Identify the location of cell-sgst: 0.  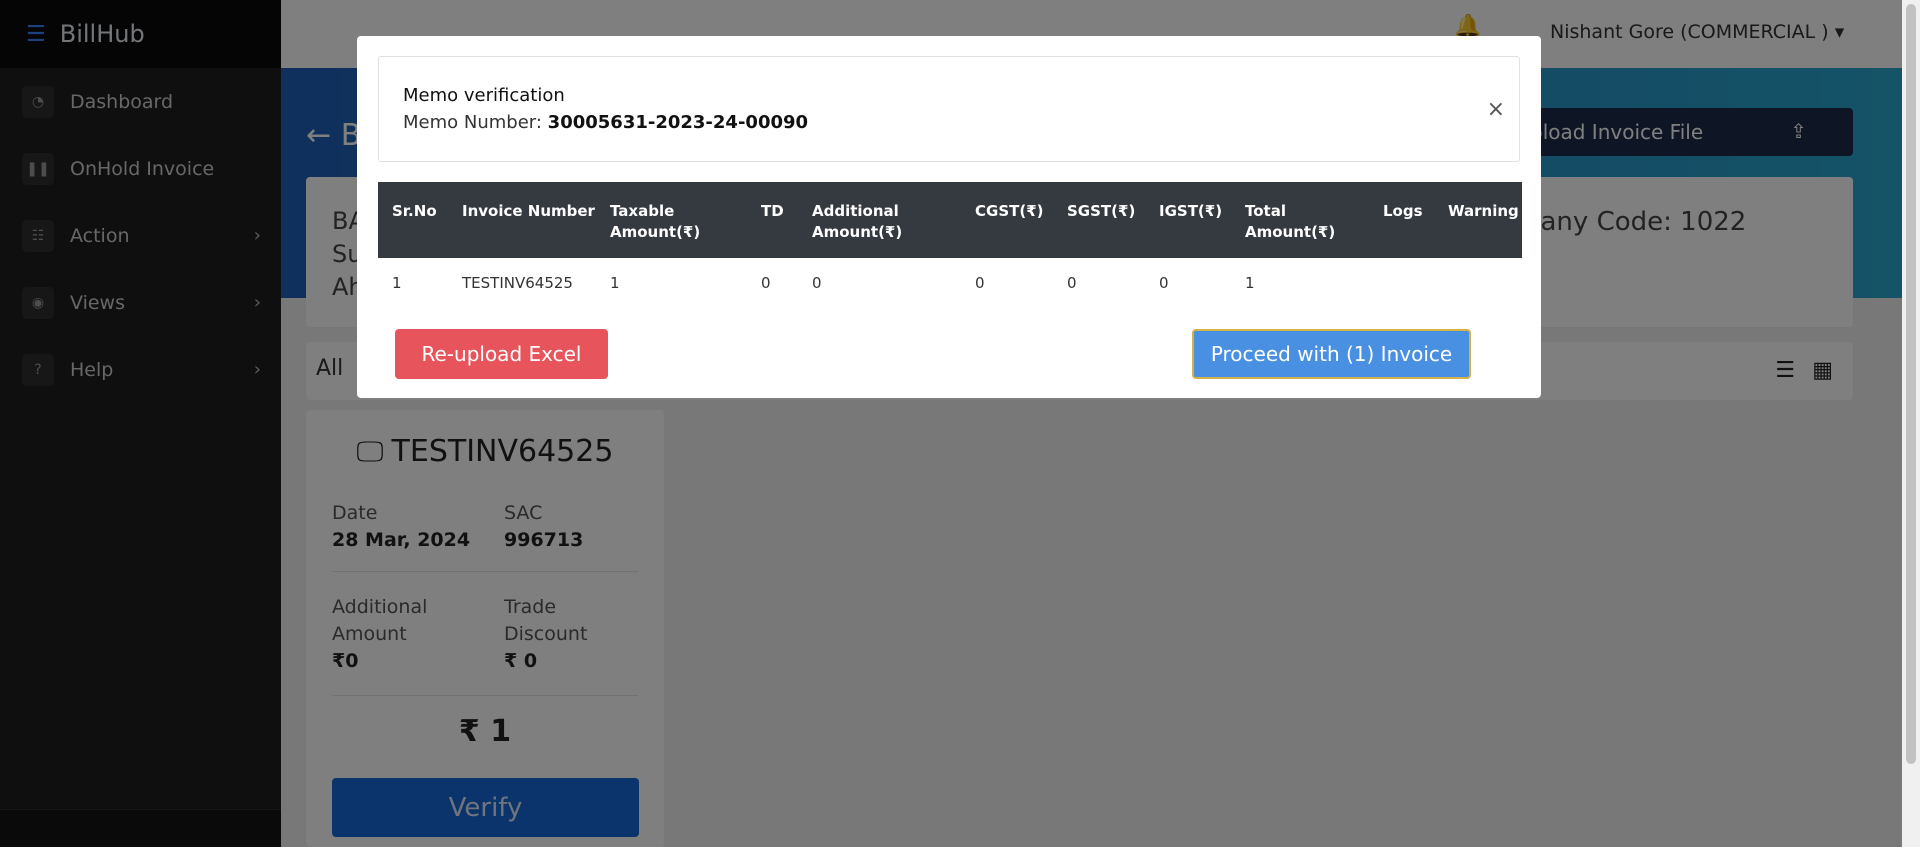
(1072, 283).